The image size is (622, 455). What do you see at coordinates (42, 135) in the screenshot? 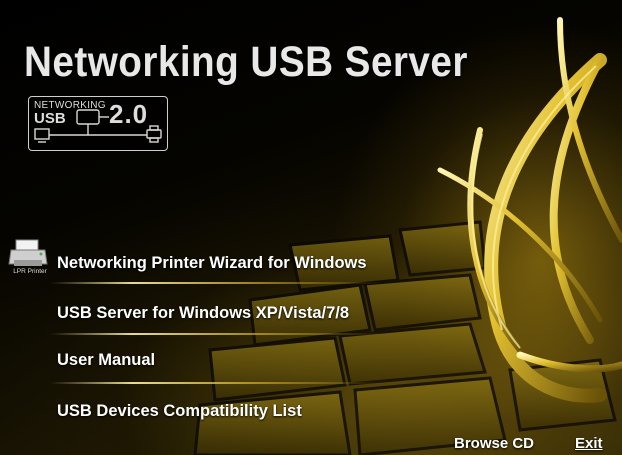
I see `computer-icon` at bounding box center [42, 135].